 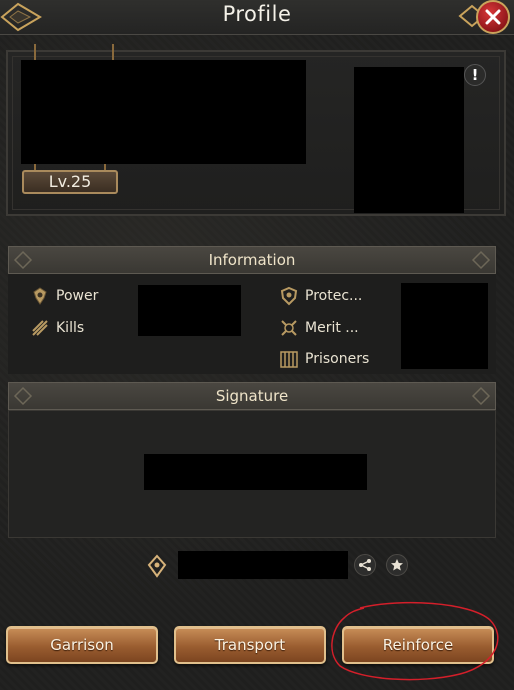 I want to click on alert-icon: !, so click(x=475, y=75).